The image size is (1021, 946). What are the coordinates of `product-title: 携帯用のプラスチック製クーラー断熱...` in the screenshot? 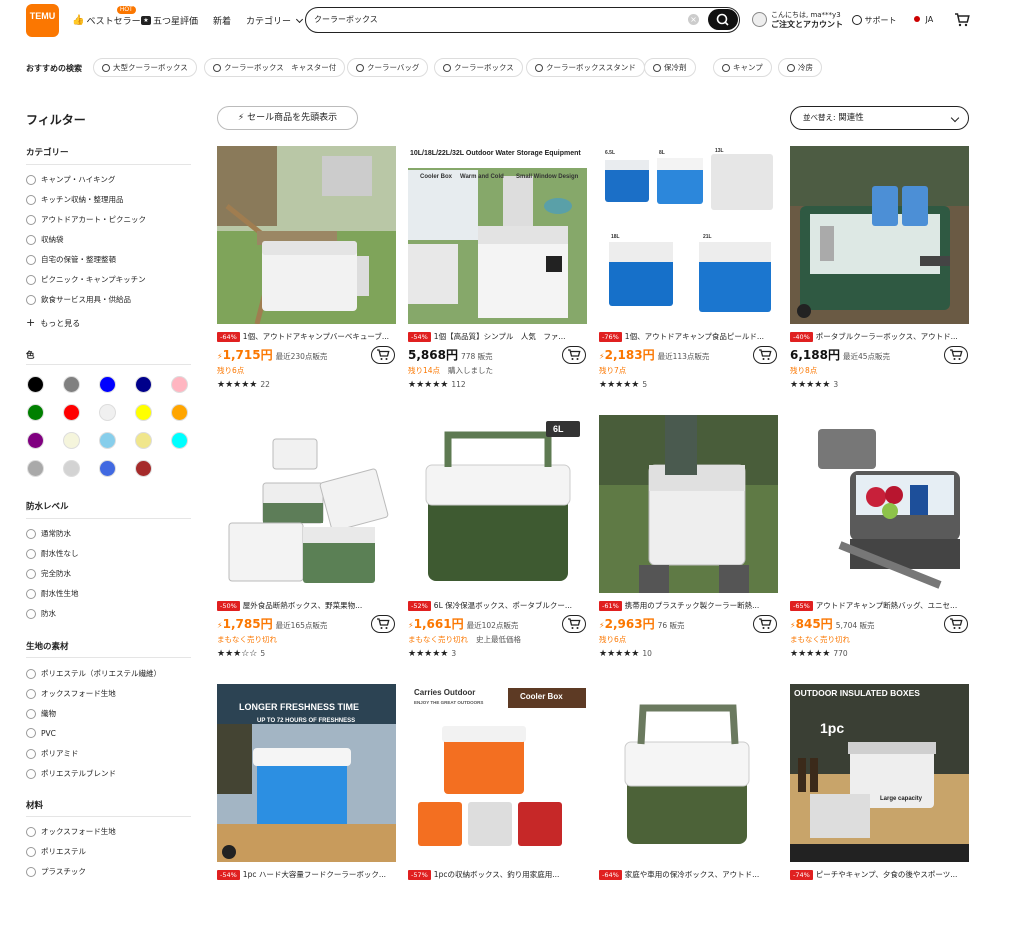 It's located at (692, 605).